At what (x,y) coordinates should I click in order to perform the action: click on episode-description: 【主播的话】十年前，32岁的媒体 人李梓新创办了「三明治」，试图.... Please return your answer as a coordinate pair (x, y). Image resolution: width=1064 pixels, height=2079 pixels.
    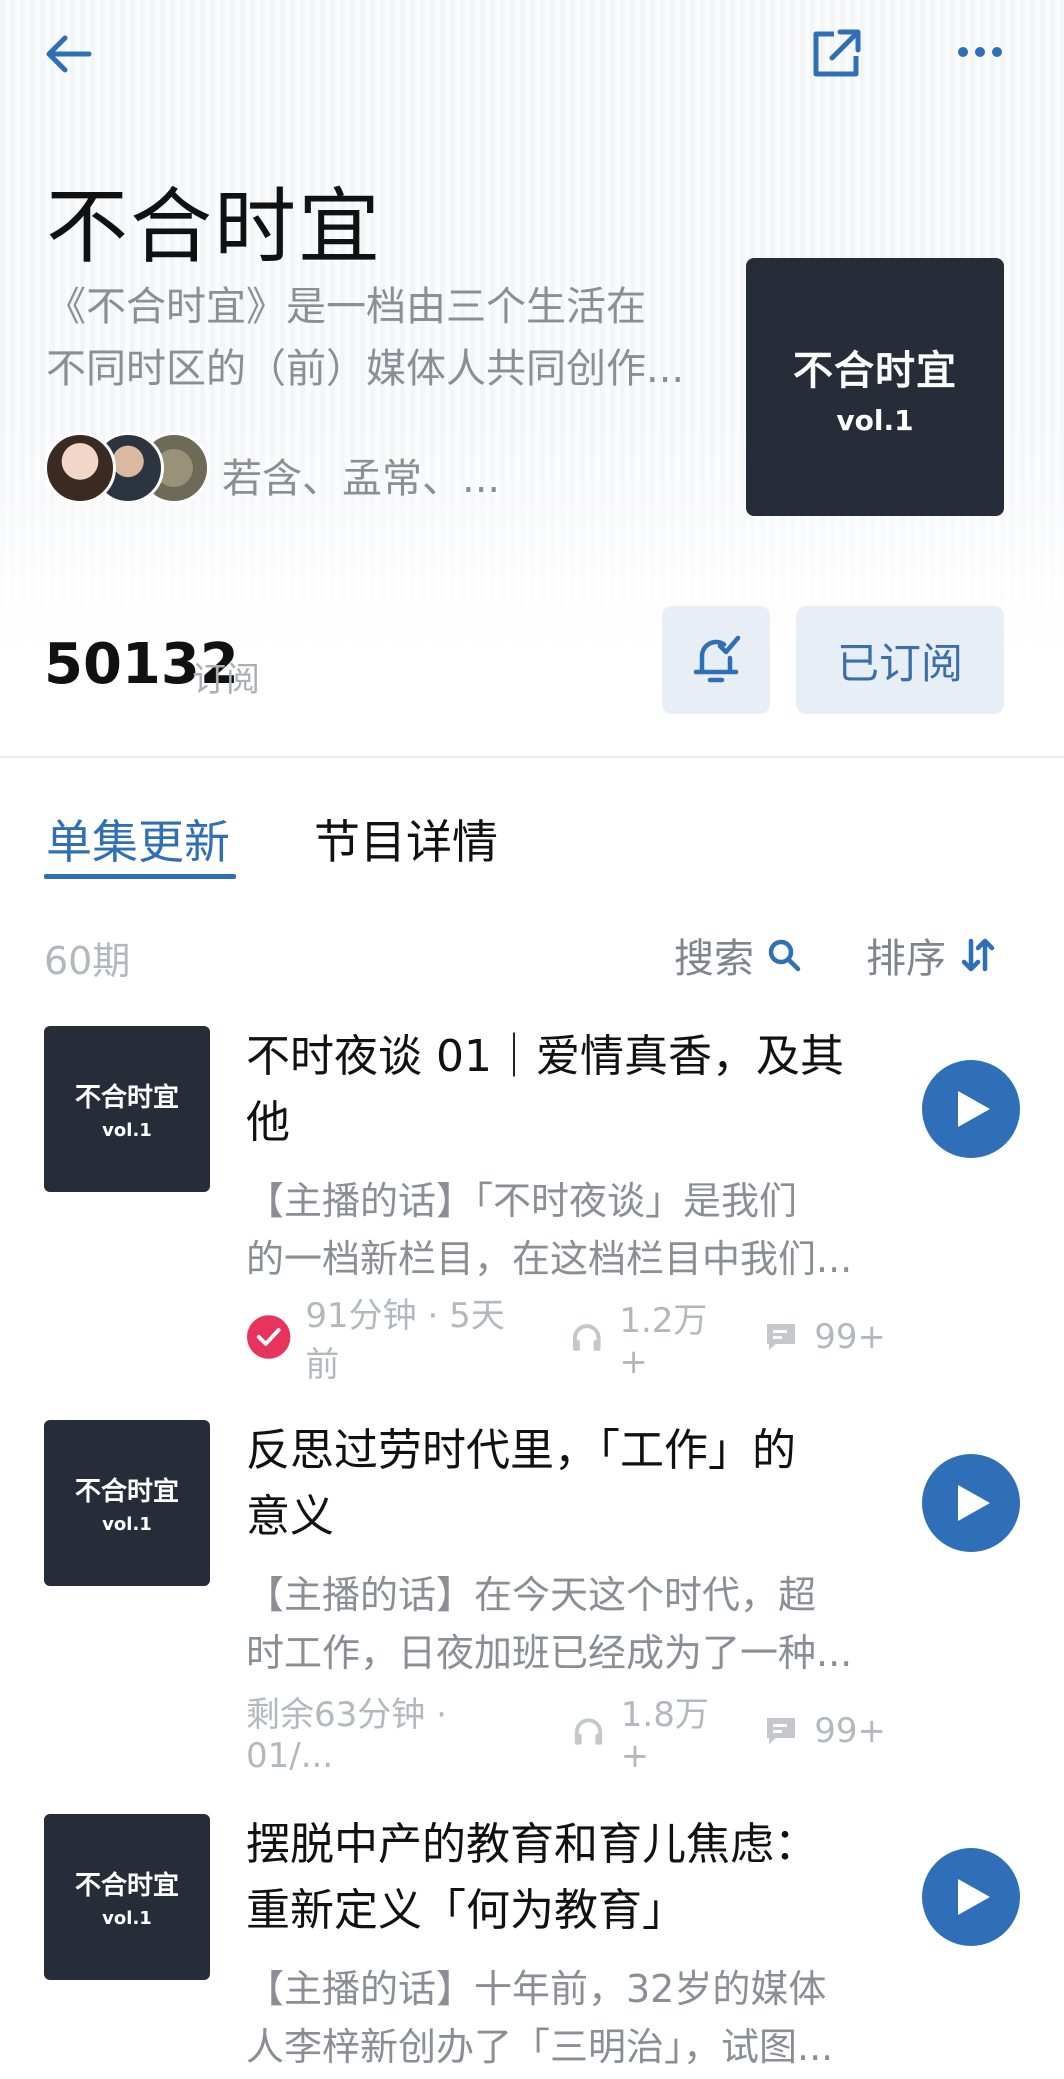
    Looking at the image, I should click on (556, 2018).